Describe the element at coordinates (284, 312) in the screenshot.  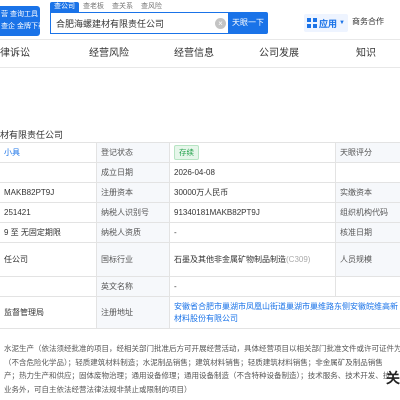
I see `registered-address-value: 安徽省合肥市巢湖市凤凰山街道巢湖市巢维路东侧安徽皖维高新材料股份有限公司` at that location.